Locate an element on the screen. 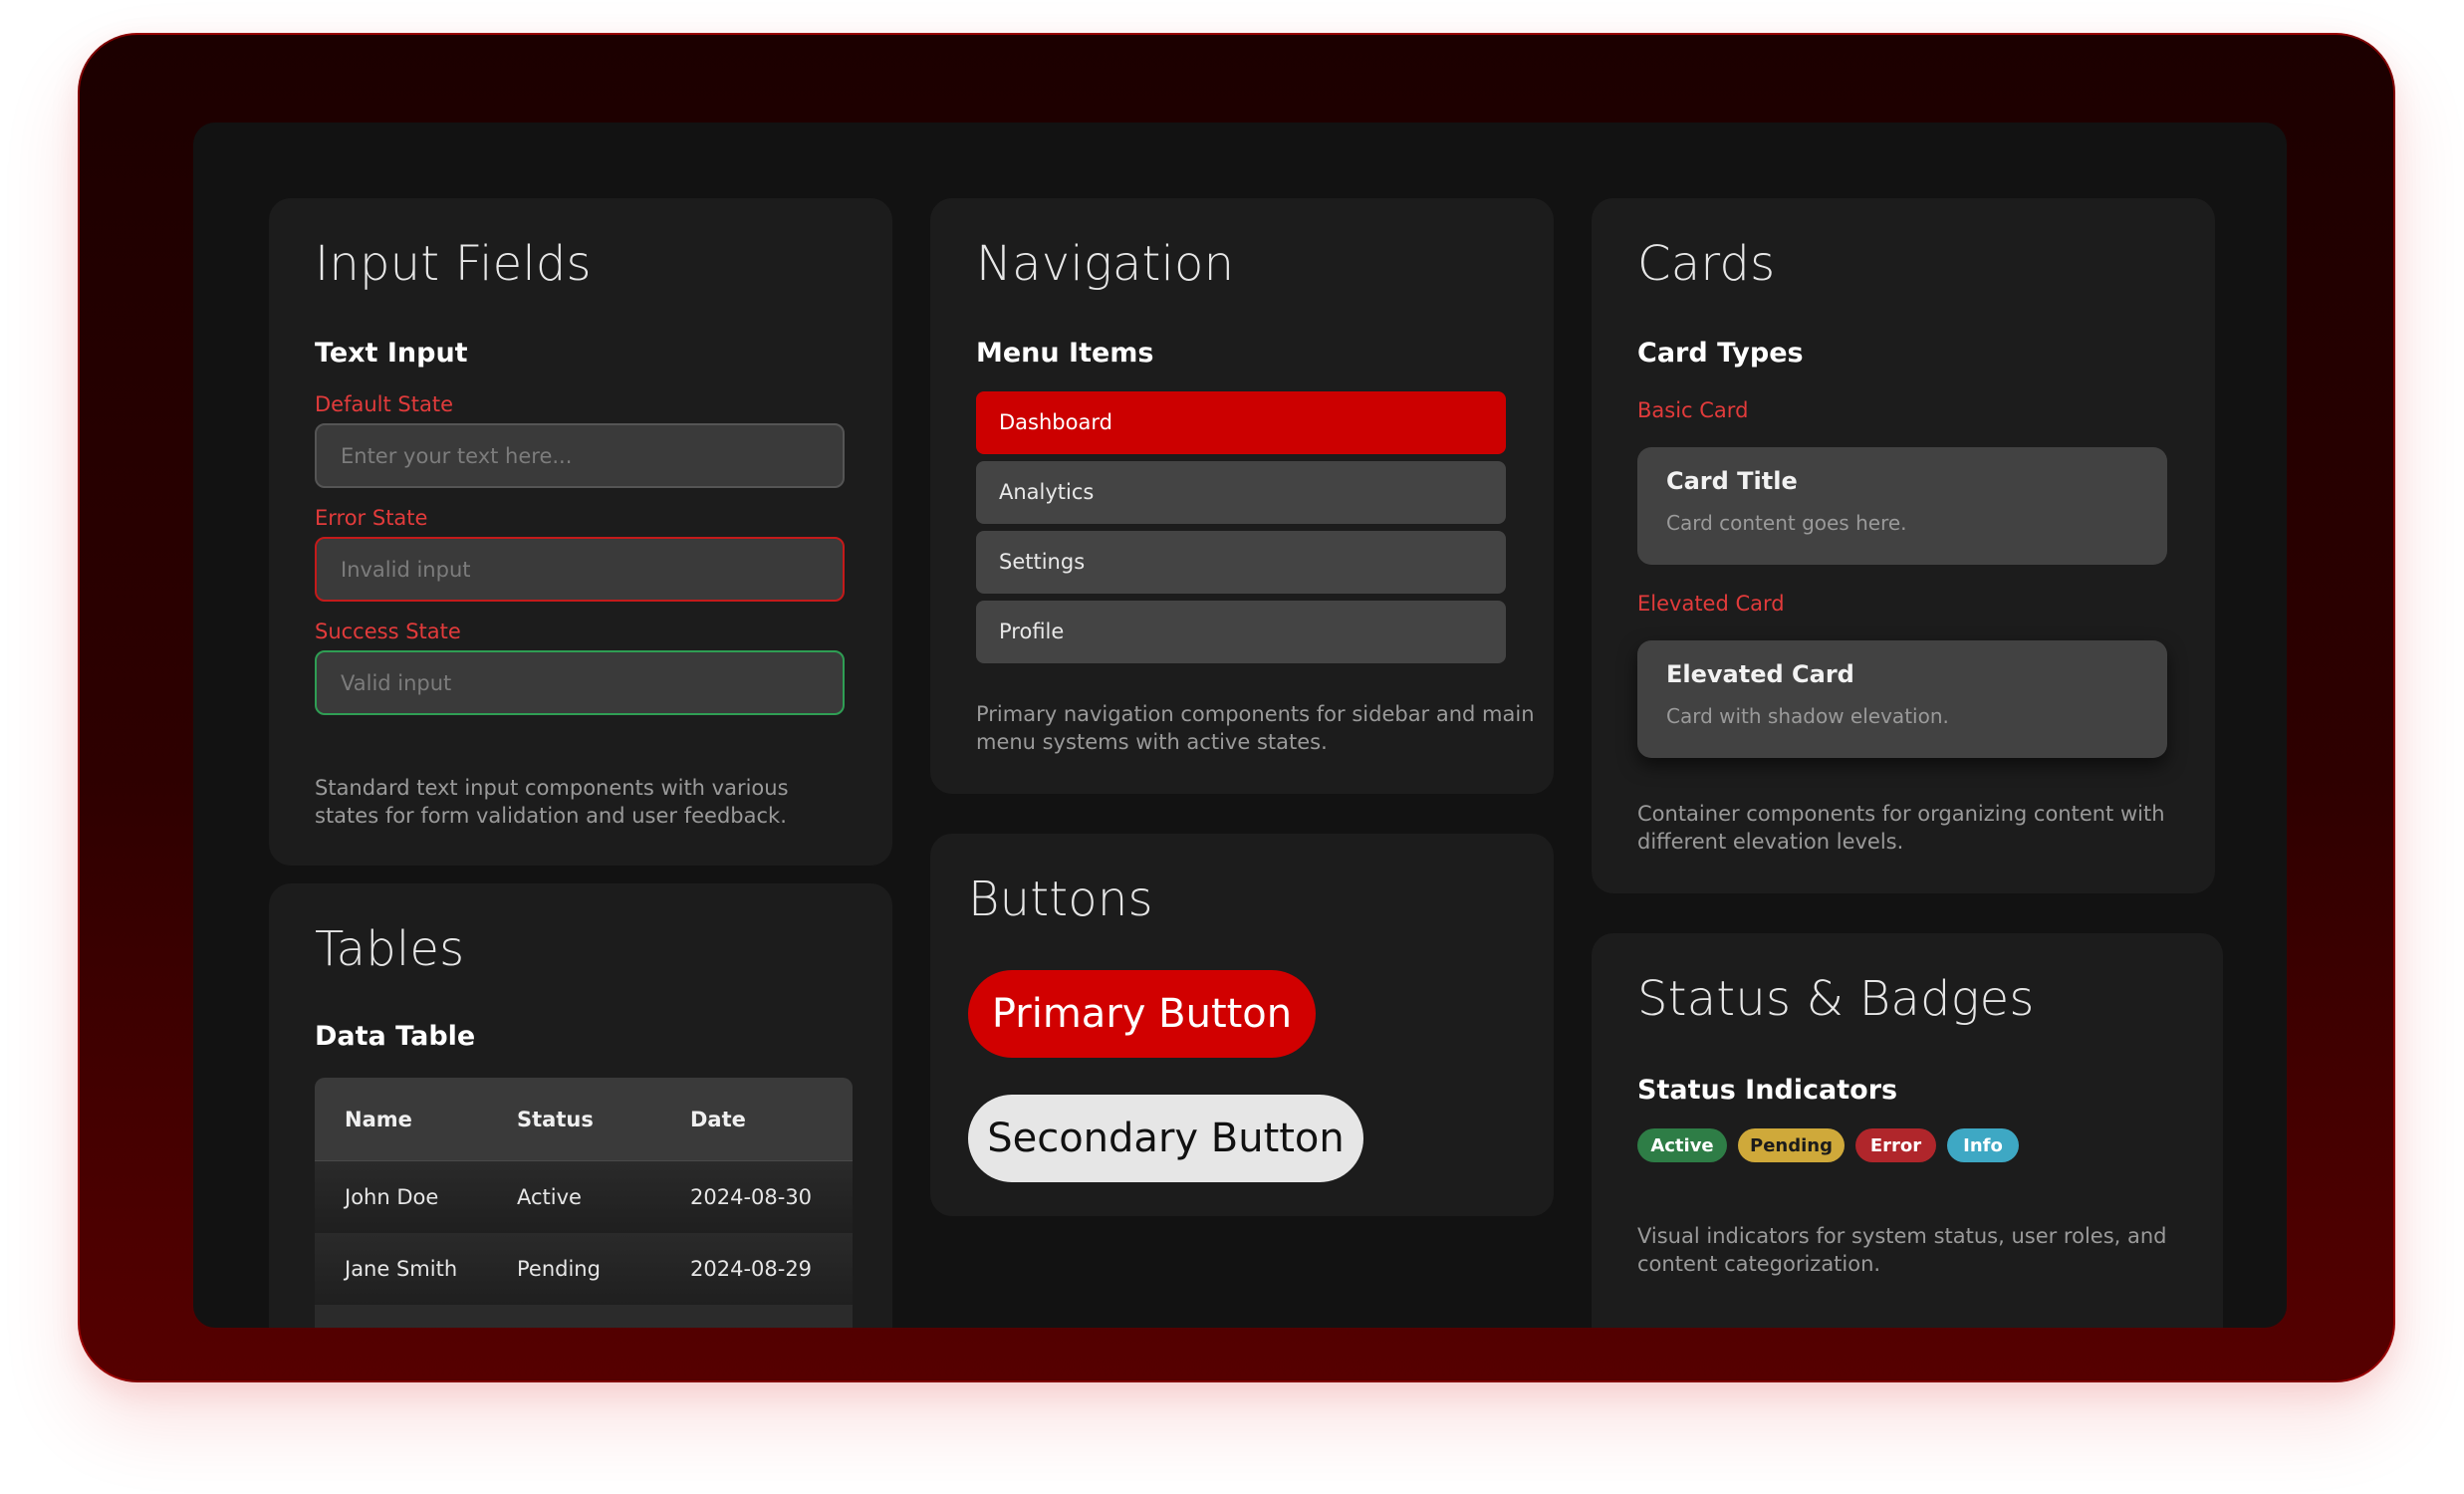  elevated-card-label: Elevated Card is located at coordinates (1711, 604).